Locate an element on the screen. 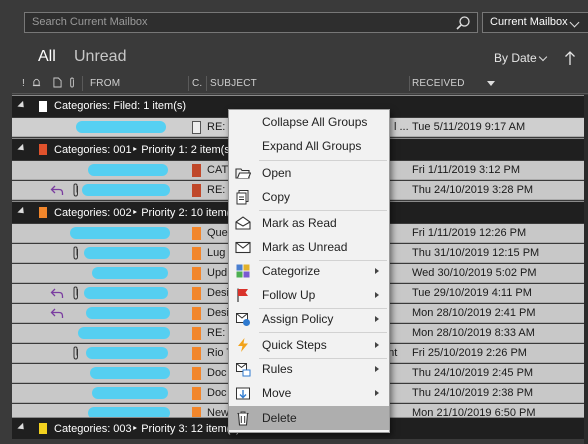 This screenshot has width=588, height=444. menu-item-expand-all-groups: Expand All Groups is located at coordinates (309, 146).